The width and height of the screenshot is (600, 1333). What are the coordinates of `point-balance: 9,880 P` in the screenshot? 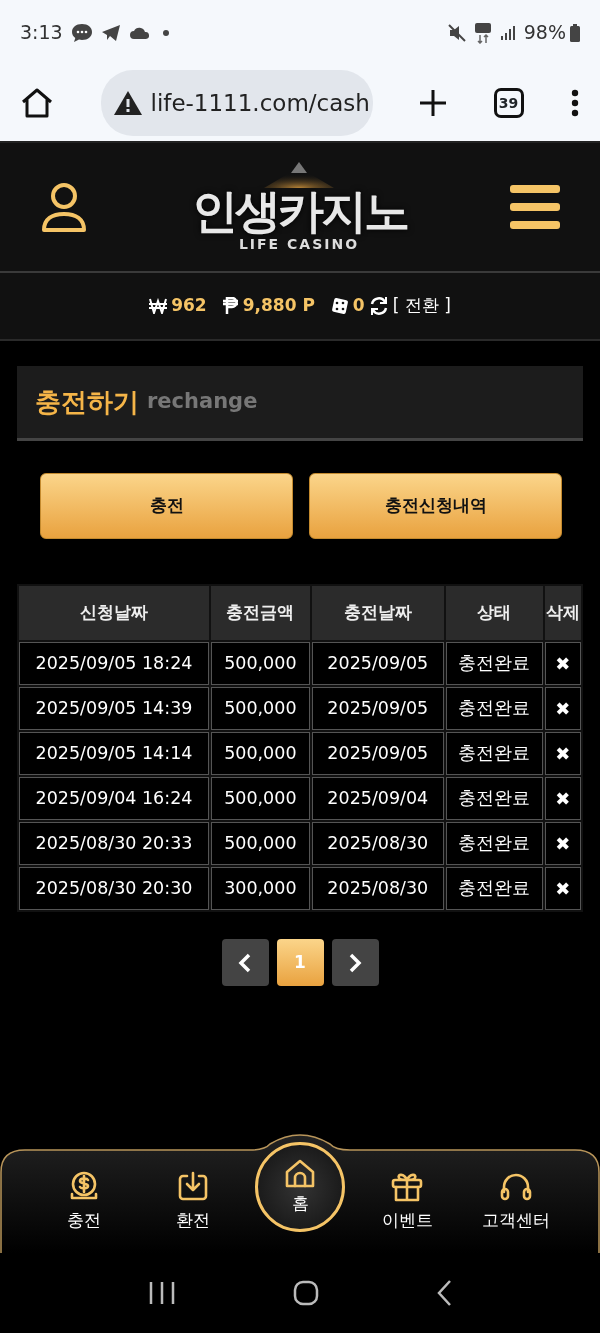 It's located at (278, 306).